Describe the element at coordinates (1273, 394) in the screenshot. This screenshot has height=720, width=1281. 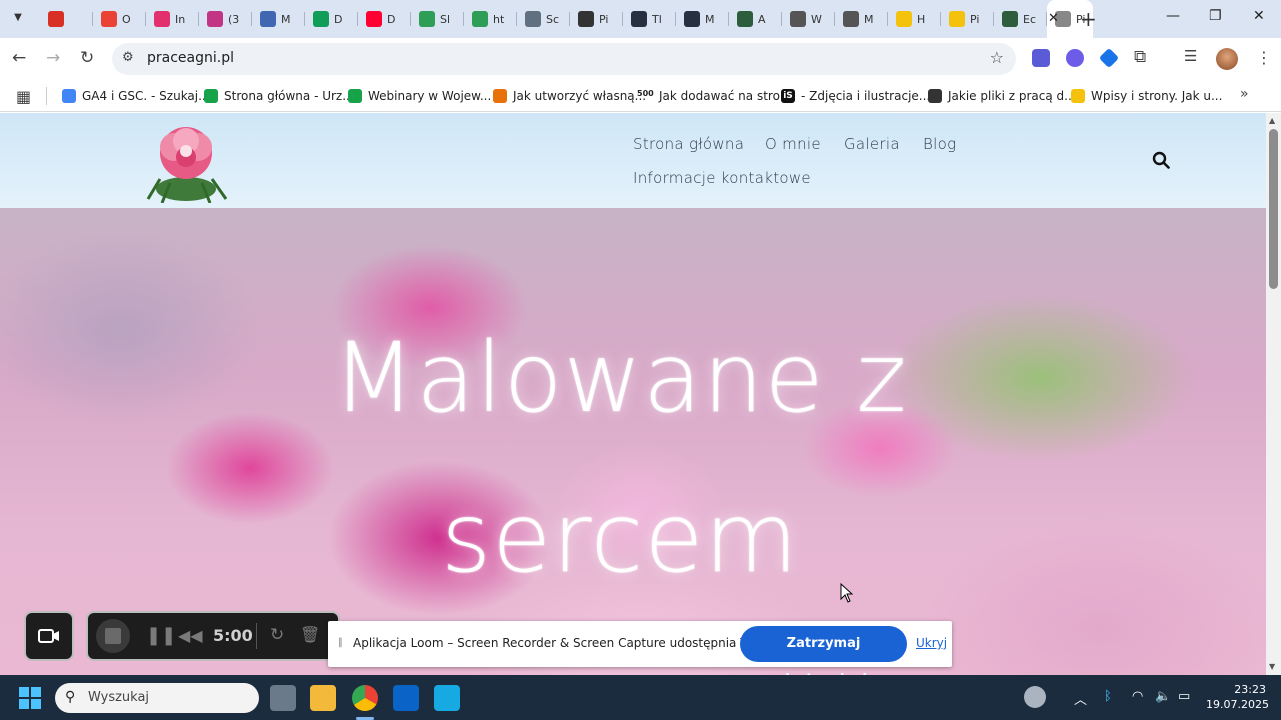
I see `page-scrollbar: ▲ ▼` at that location.